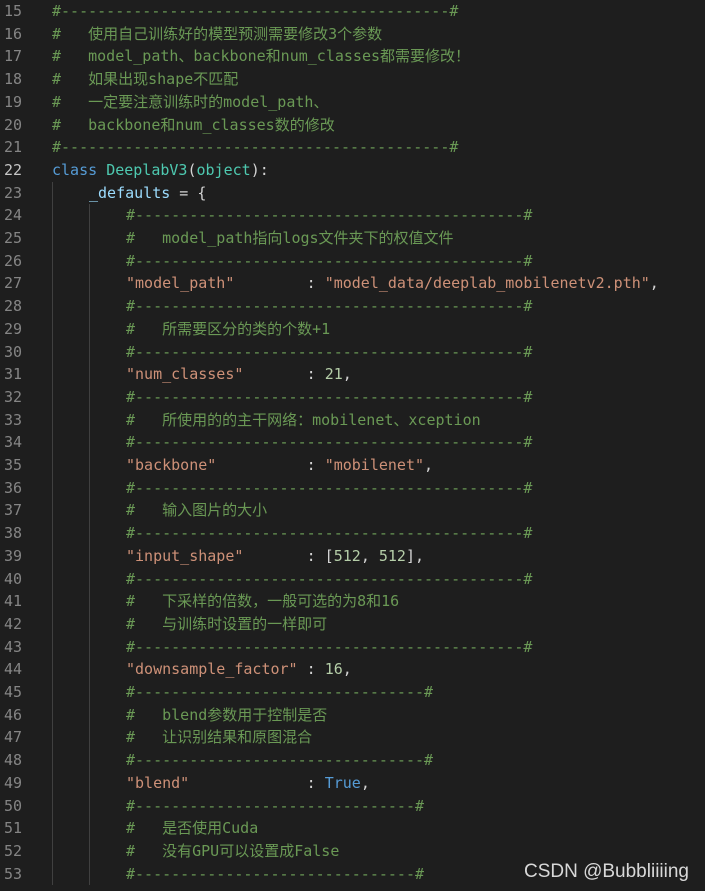 The height and width of the screenshot is (891, 705). I want to click on code-text: # 所需要区分的类的个数+1, so click(228, 329).